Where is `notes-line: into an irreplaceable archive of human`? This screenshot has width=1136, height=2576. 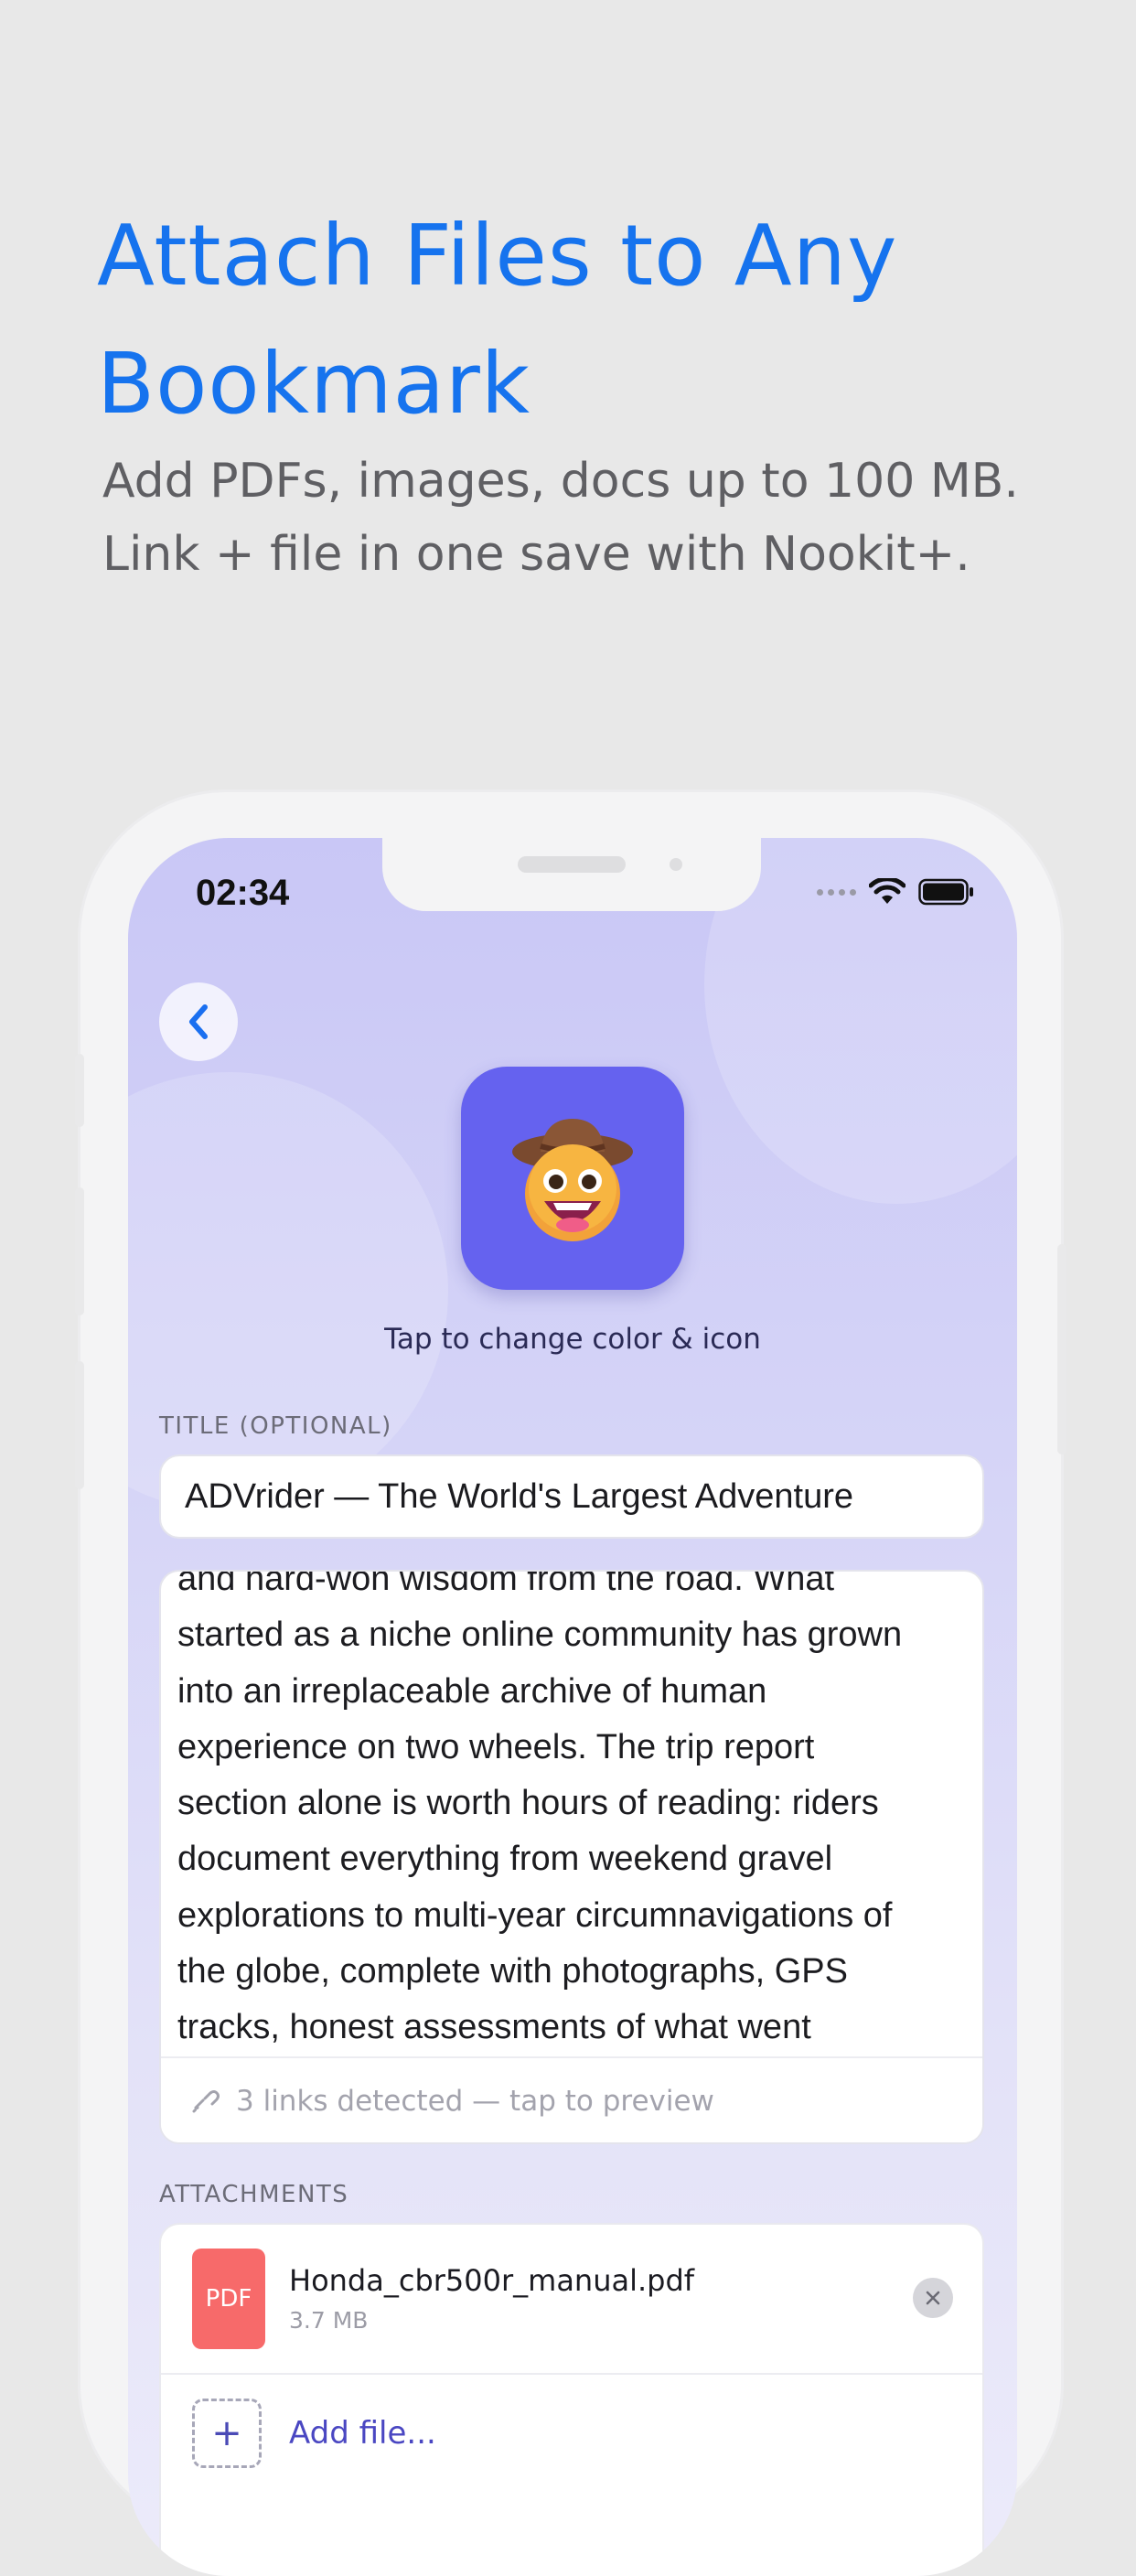 notes-line: into an irreplaceable archive of human is located at coordinates (472, 1691).